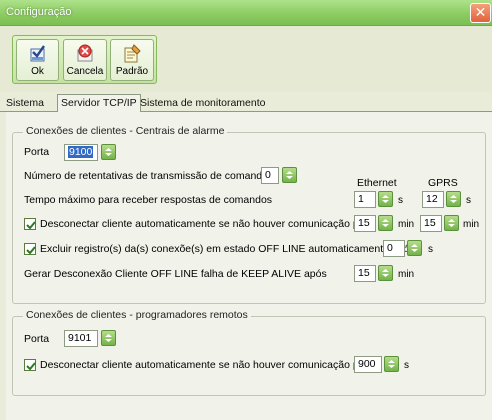 The image size is (492, 420). I want to click on keepalive-spinner: 15, so click(374, 273).